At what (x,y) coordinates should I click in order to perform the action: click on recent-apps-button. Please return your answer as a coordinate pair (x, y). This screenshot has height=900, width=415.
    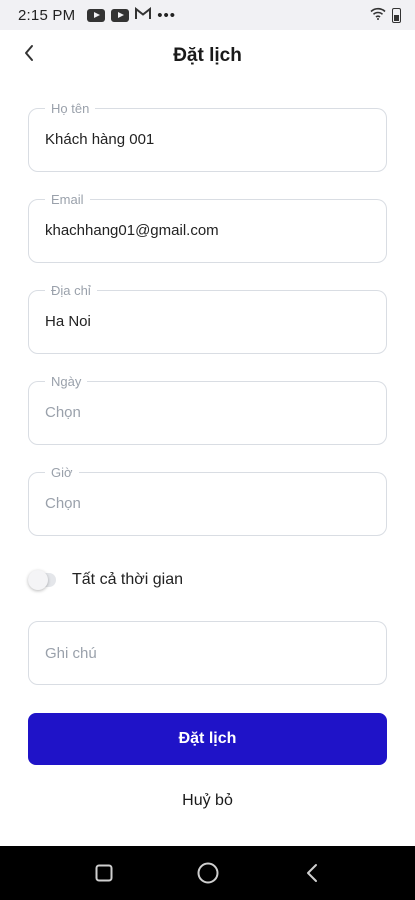
    Looking at the image, I should click on (104, 873).